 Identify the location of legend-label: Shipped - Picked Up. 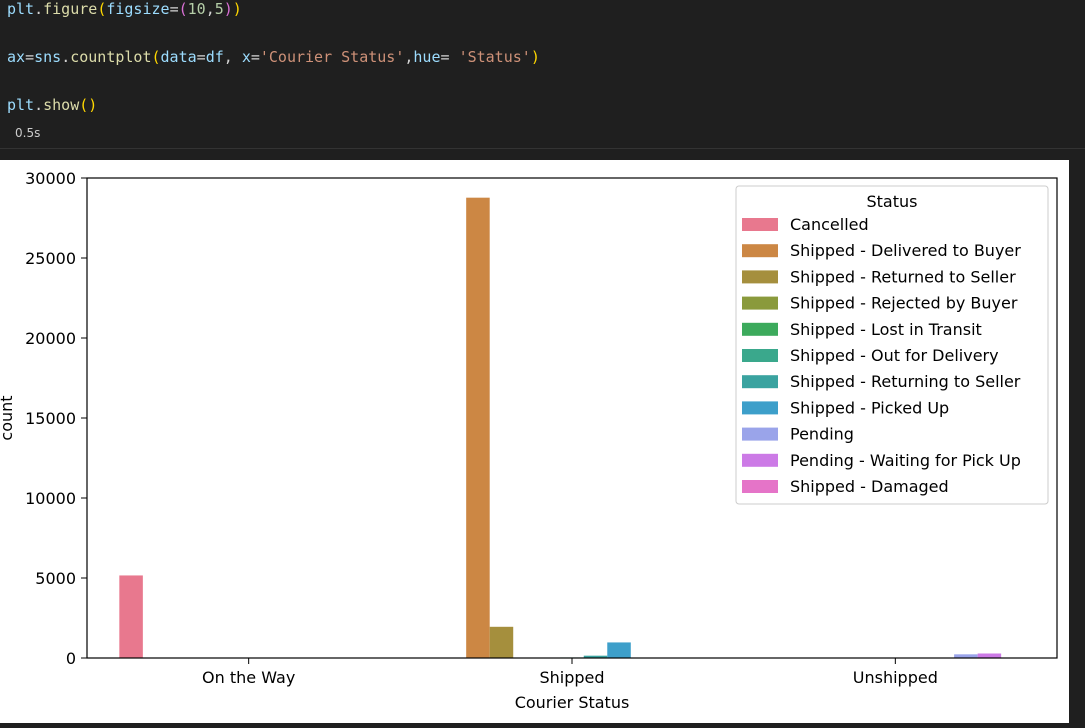
(869, 407).